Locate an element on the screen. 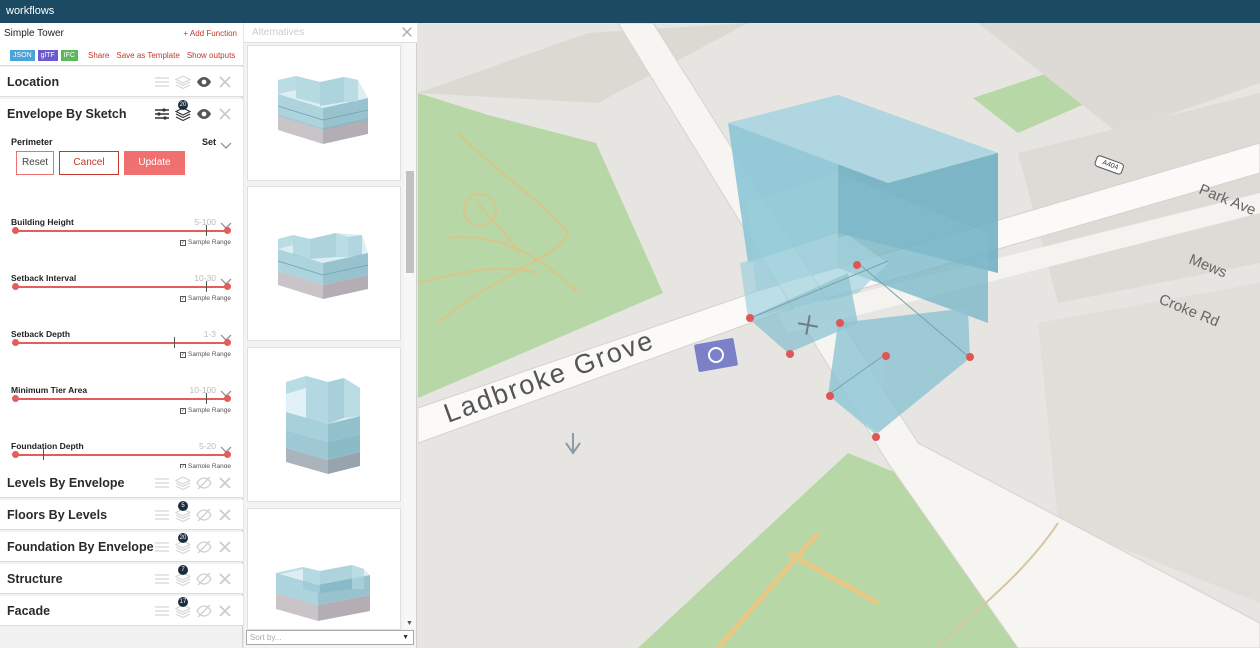  cancel-button: Cancel is located at coordinates (89, 163).